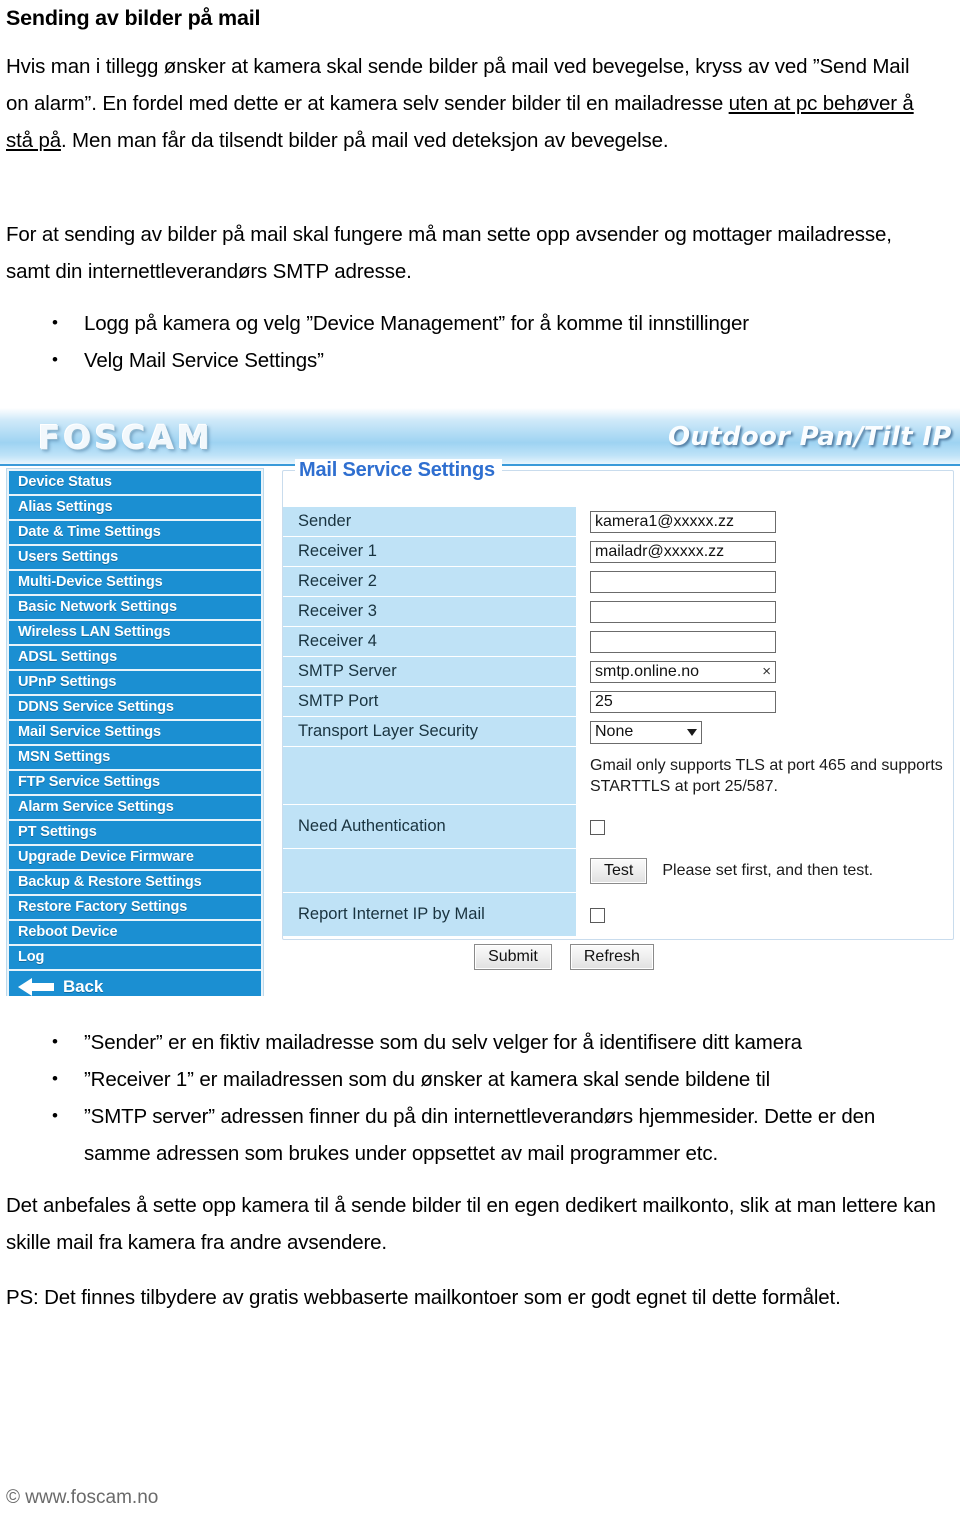 The width and height of the screenshot is (960, 1535). I want to click on receiver1-value-cell: mailadr@xxxxx.zz, so click(765, 552).